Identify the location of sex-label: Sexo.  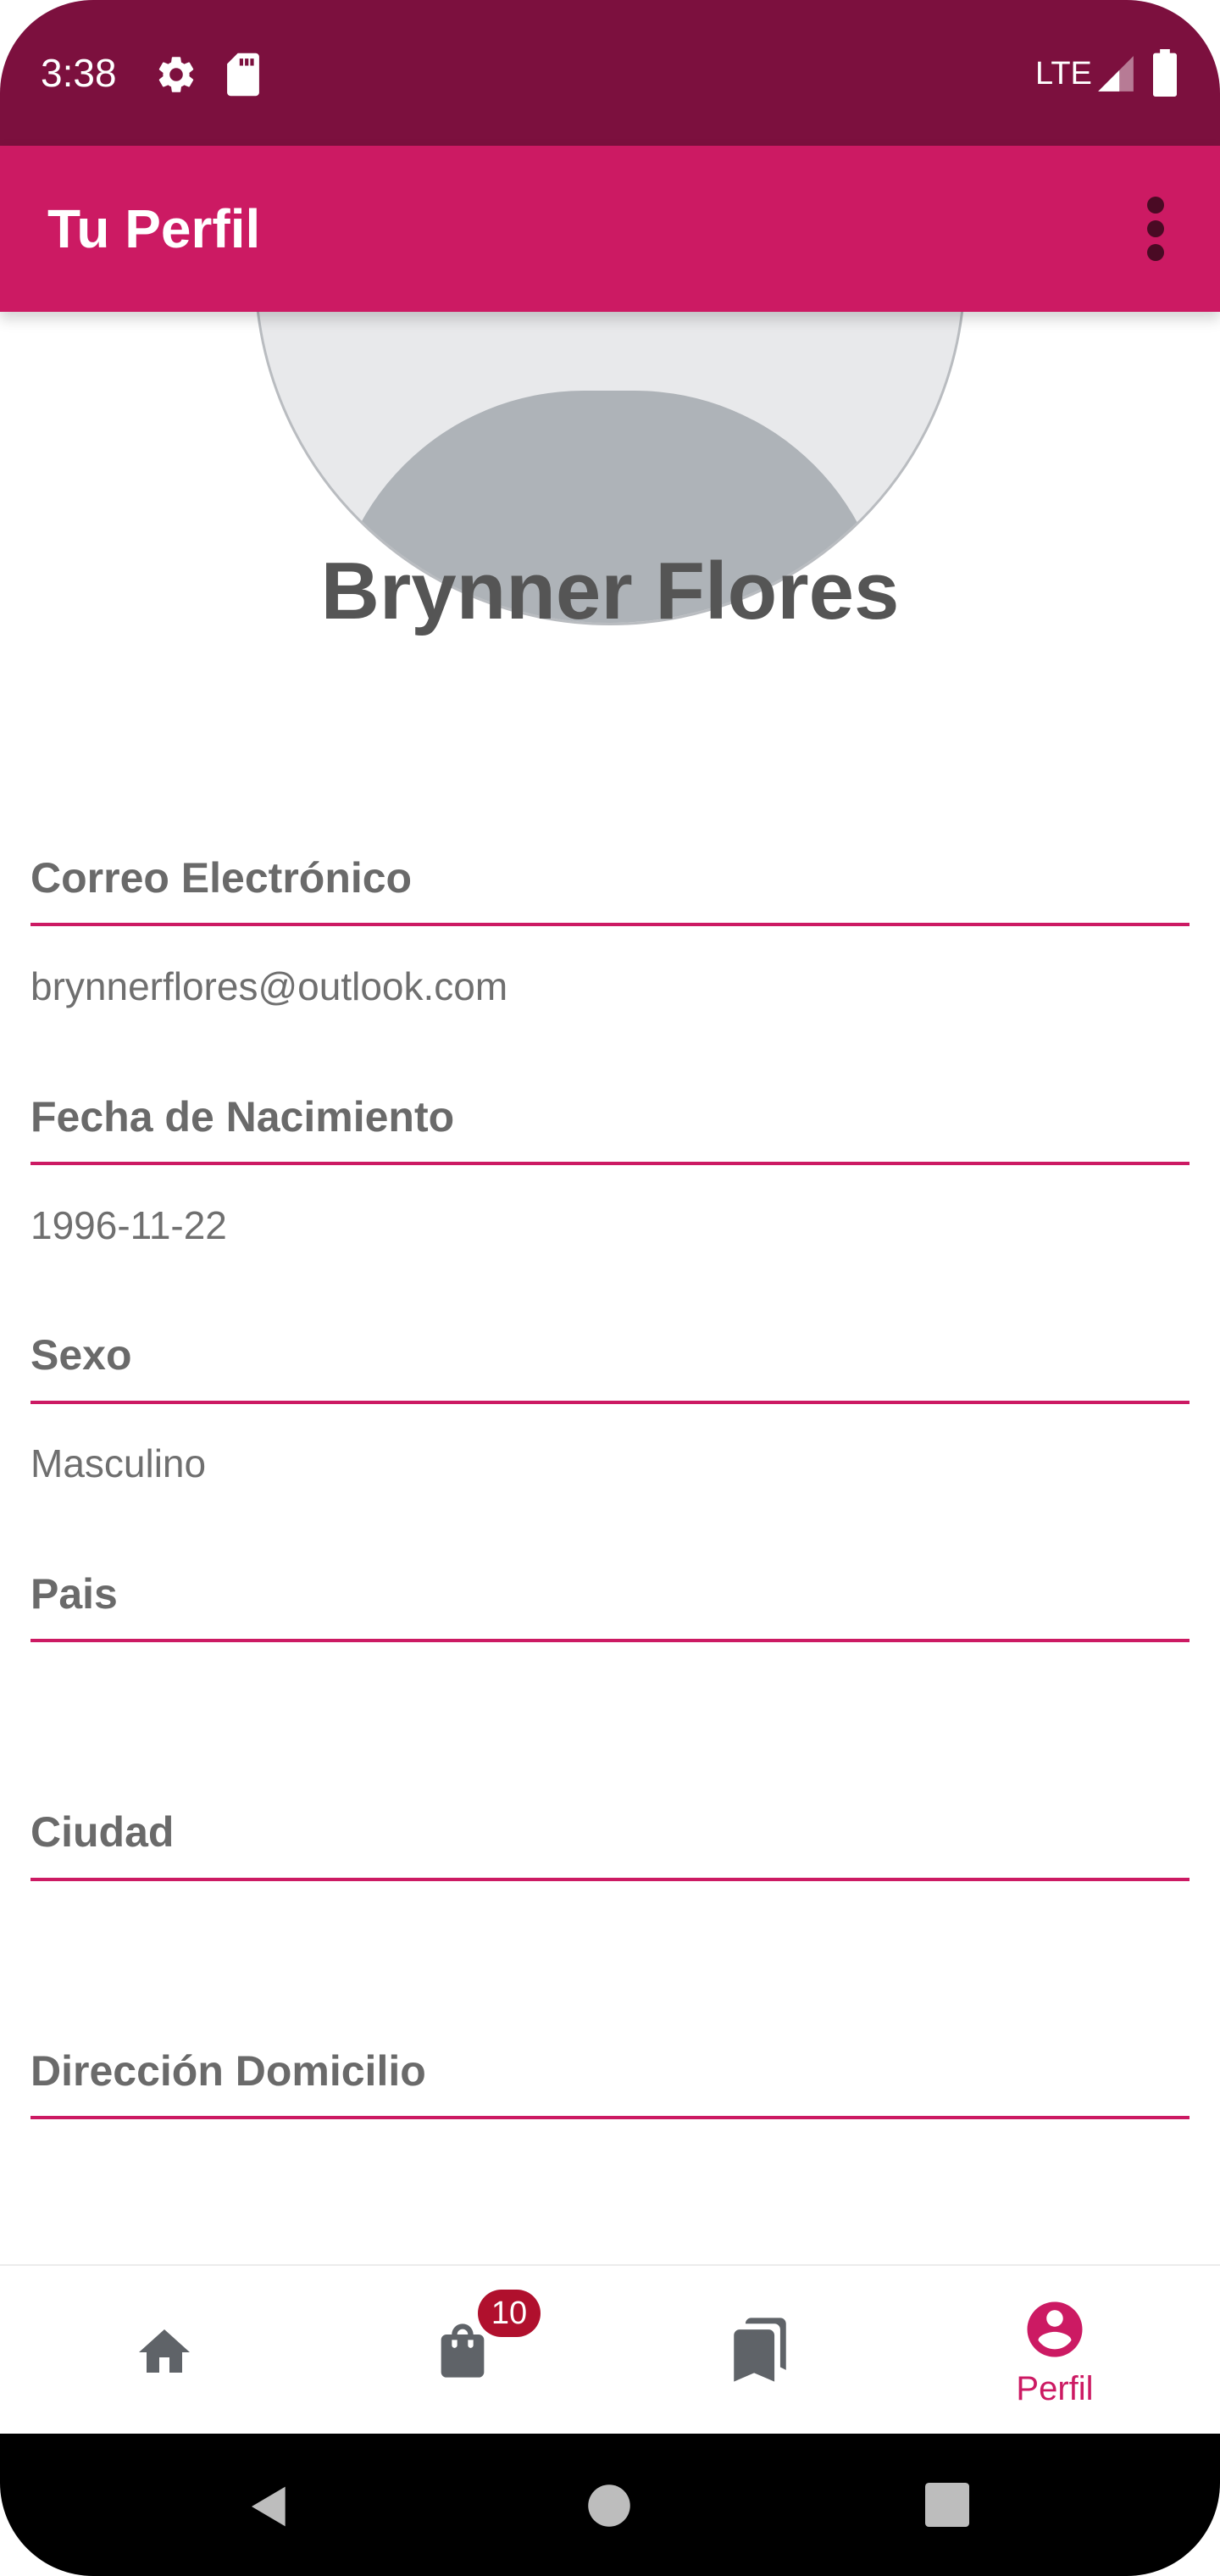
(81, 1355).